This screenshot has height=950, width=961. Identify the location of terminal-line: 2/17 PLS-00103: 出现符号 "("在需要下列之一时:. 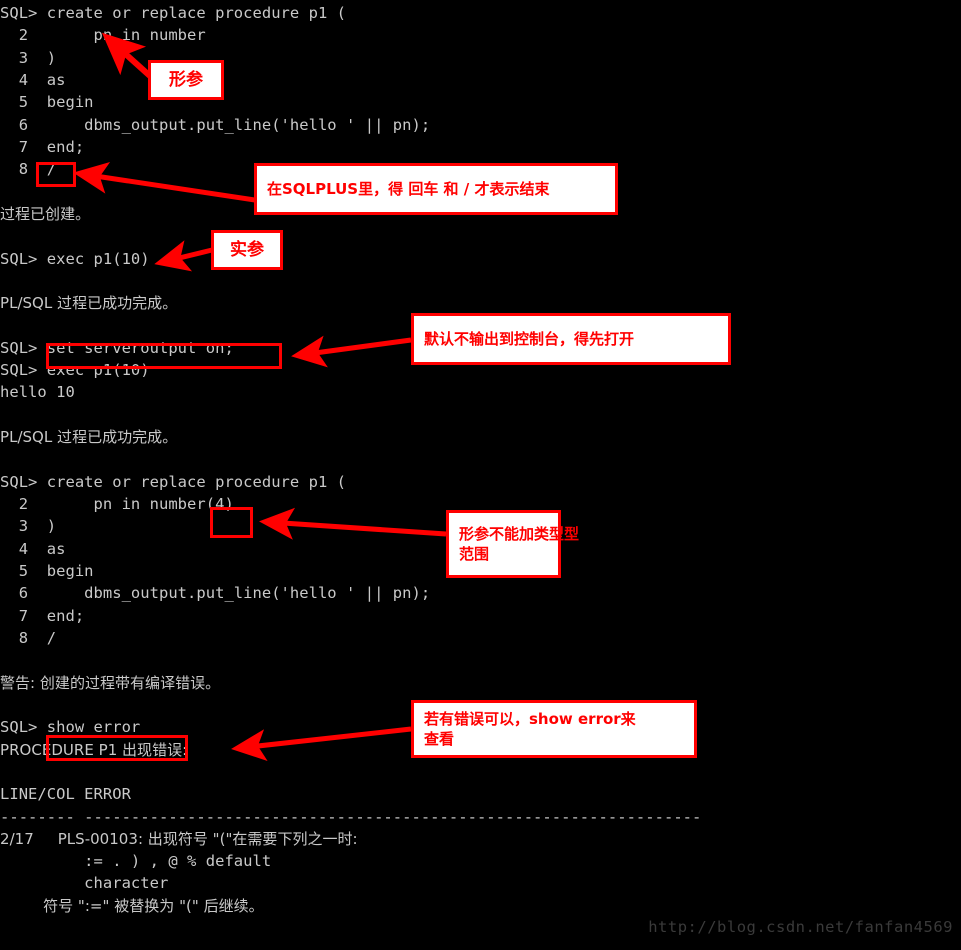
(179, 838).